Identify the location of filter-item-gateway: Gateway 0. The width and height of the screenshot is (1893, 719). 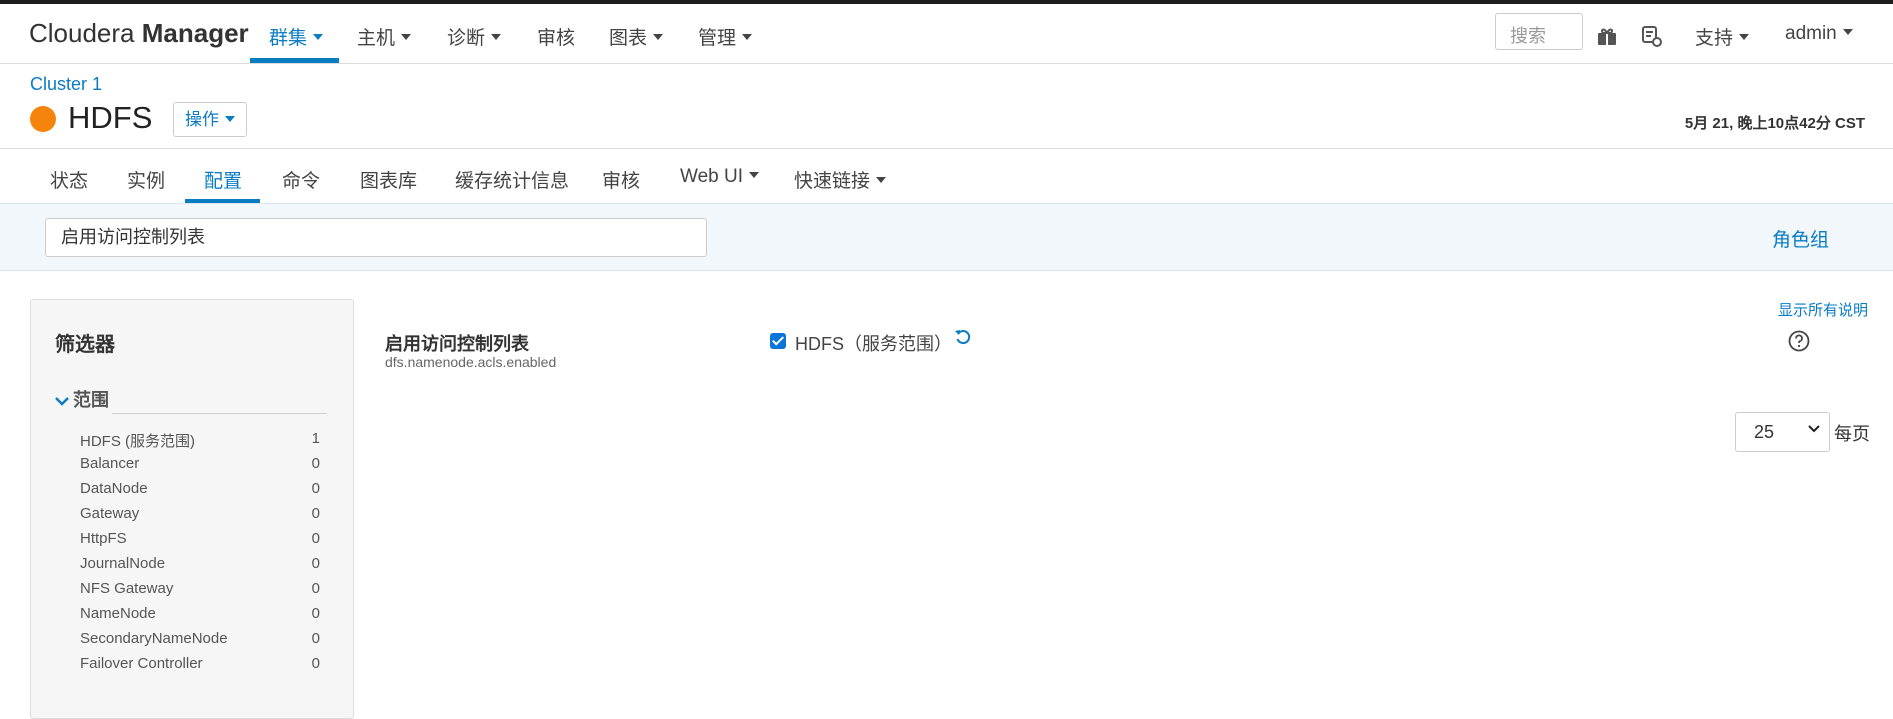
(200, 516).